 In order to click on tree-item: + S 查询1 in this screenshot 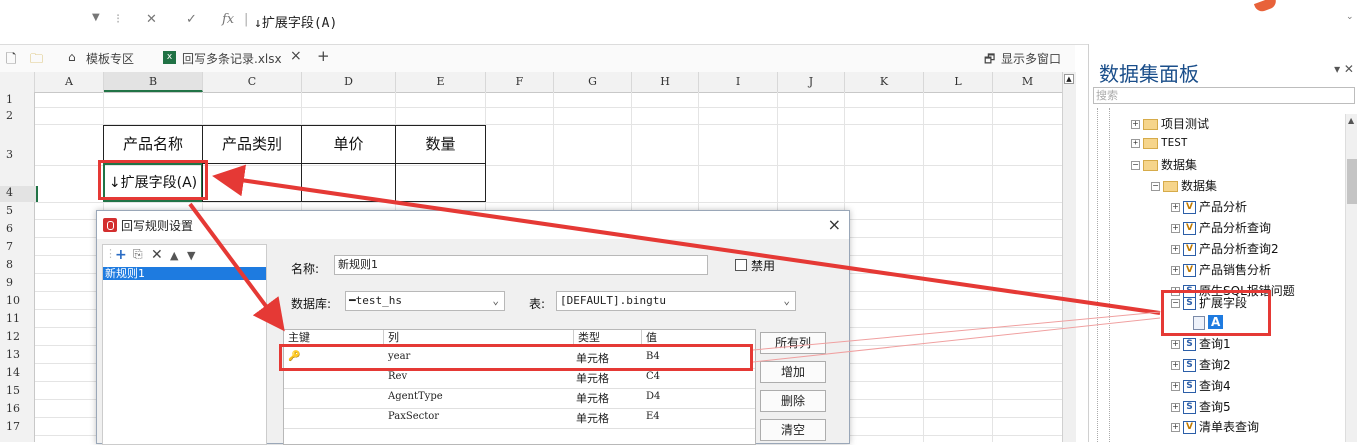, I will do `click(1201, 343)`.